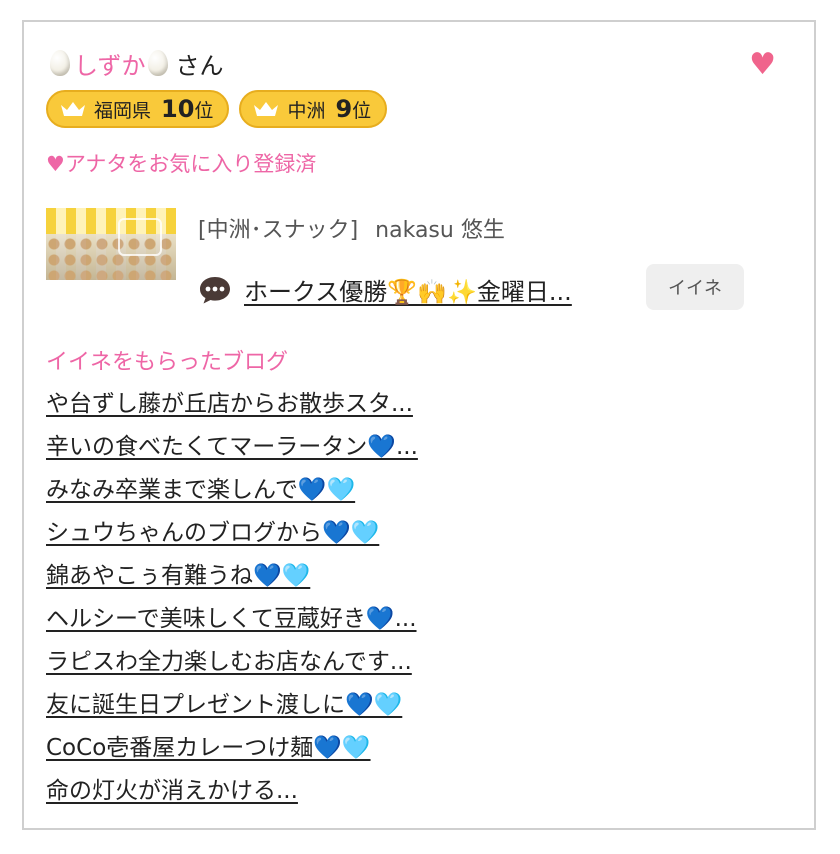  I want to click on list-item: シュウちゃんのブログから💙🩵, so click(232, 534).